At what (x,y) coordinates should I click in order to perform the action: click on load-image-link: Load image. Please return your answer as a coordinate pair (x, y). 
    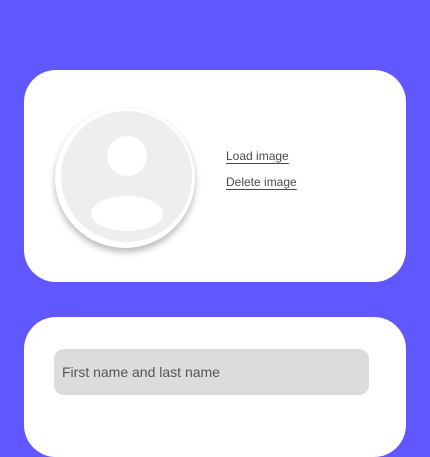
    Looking at the image, I should click on (257, 156).